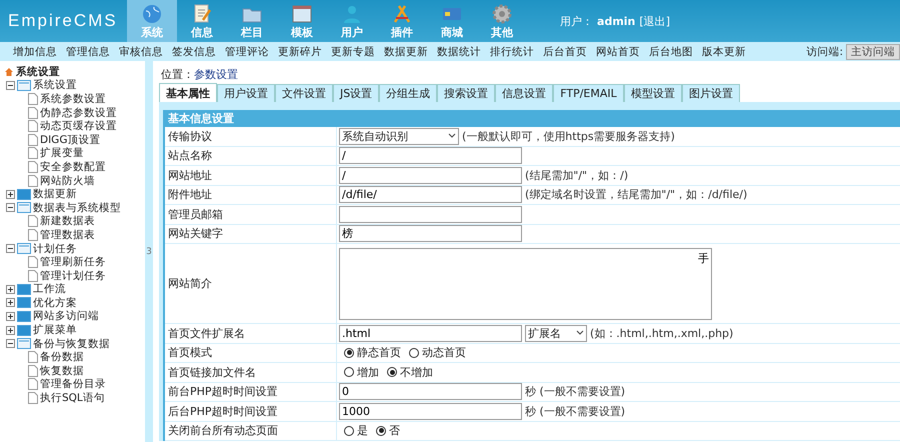 The height and width of the screenshot is (442, 900). I want to click on tree-folder: 工作流, so click(49, 289).